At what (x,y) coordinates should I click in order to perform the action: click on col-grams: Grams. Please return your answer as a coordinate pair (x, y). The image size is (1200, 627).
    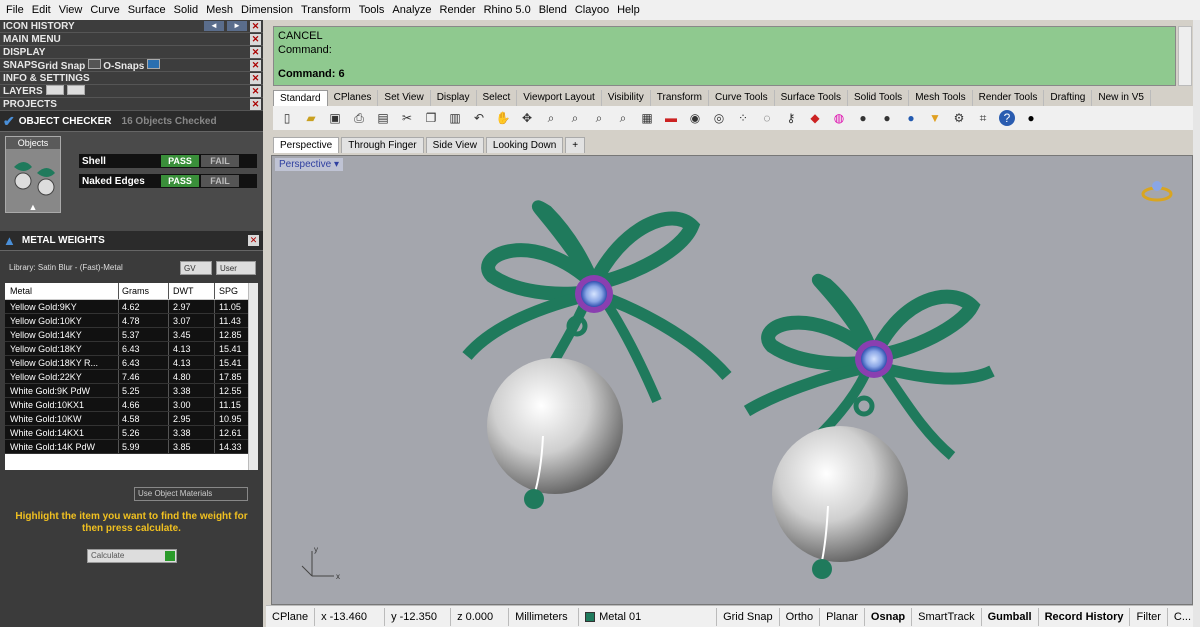
    Looking at the image, I should click on (144, 291).